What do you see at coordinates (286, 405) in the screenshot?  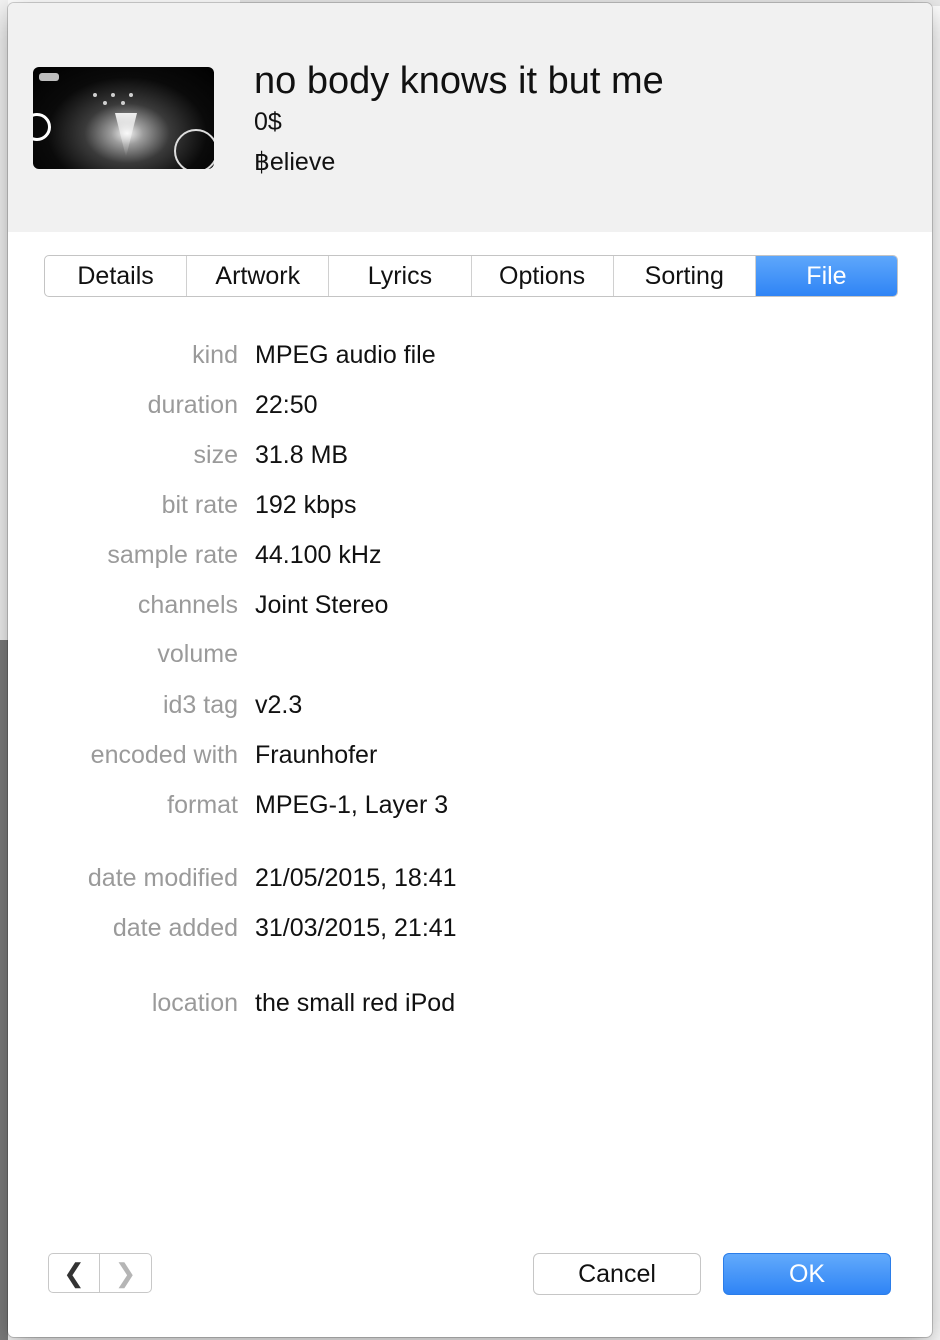 I see `info-value: 22:50` at bounding box center [286, 405].